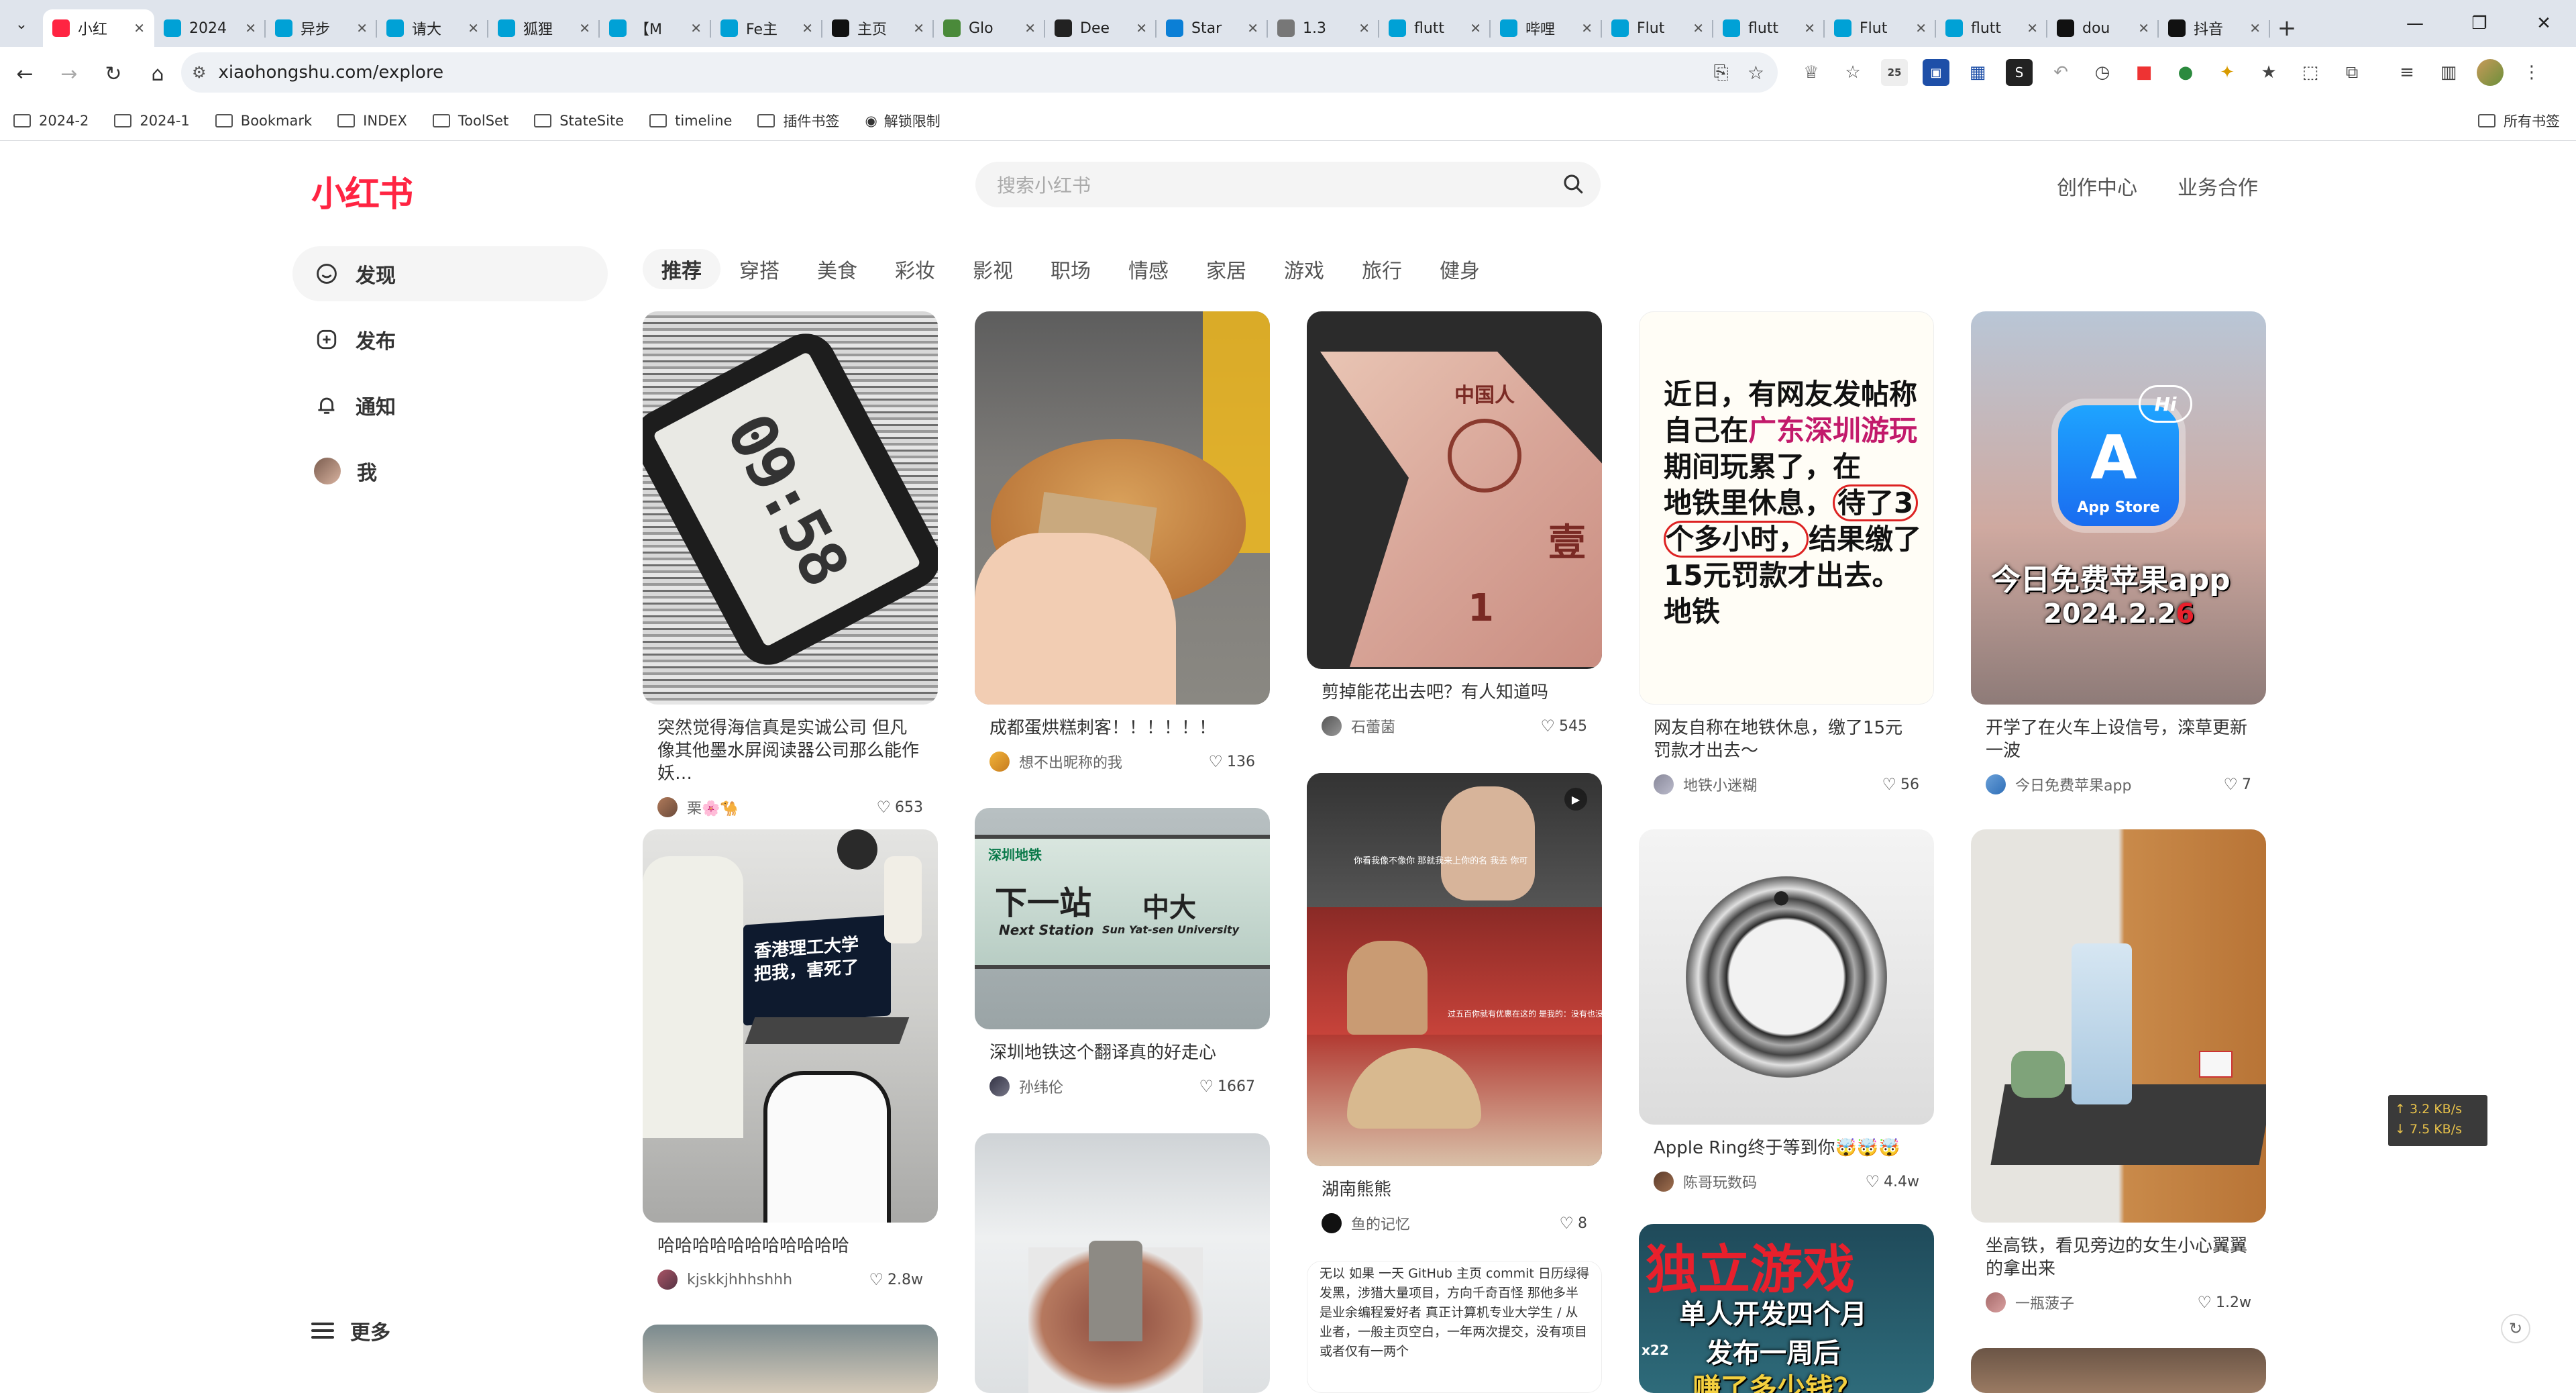 This screenshot has height=1393, width=2576. I want to click on bookmark-folder: 2024-2, so click(51, 121).